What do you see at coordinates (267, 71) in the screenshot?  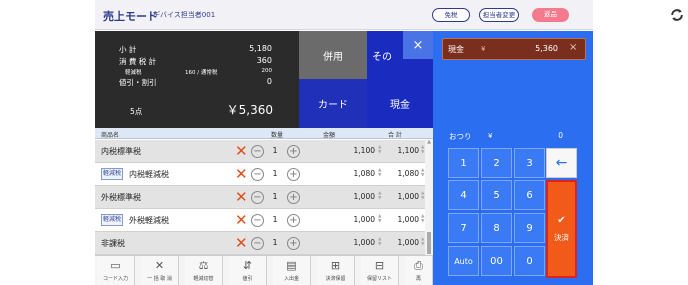 I see `reduced-tax-value: 200` at bounding box center [267, 71].